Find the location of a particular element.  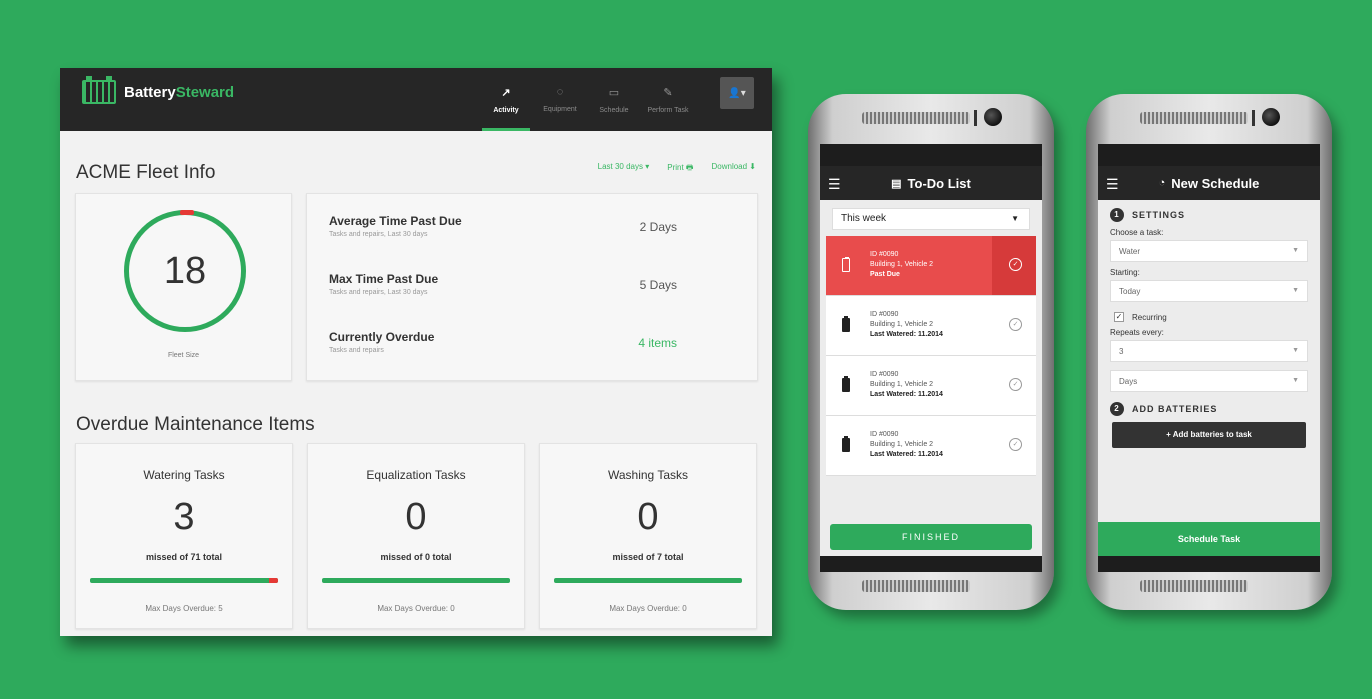

brand-logo: BatterySteward is located at coordinates (158, 90).